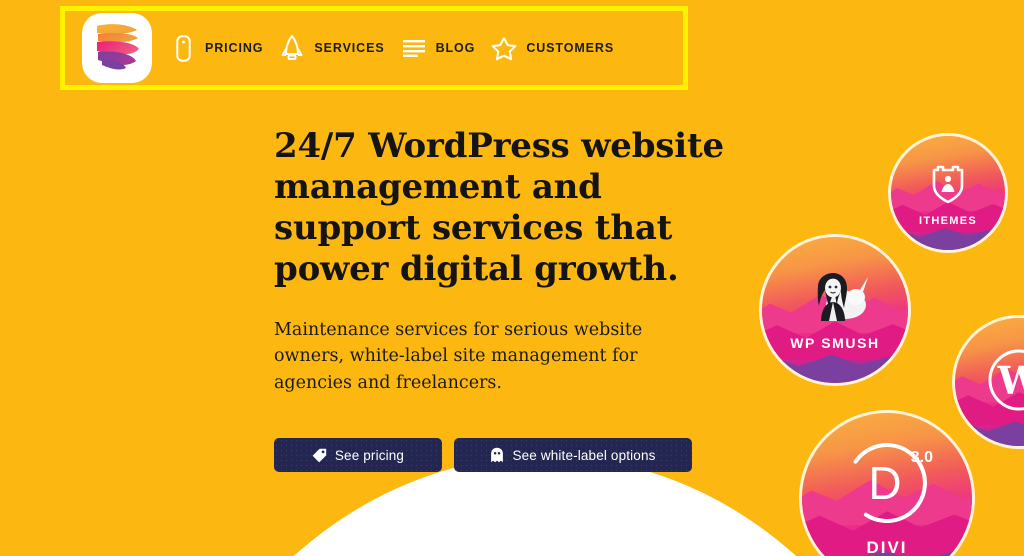 The height and width of the screenshot is (556, 1024). What do you see at coordinates (117, 48) in the screenshot?
I see `brand-logo` at bounding box center [117, 48].